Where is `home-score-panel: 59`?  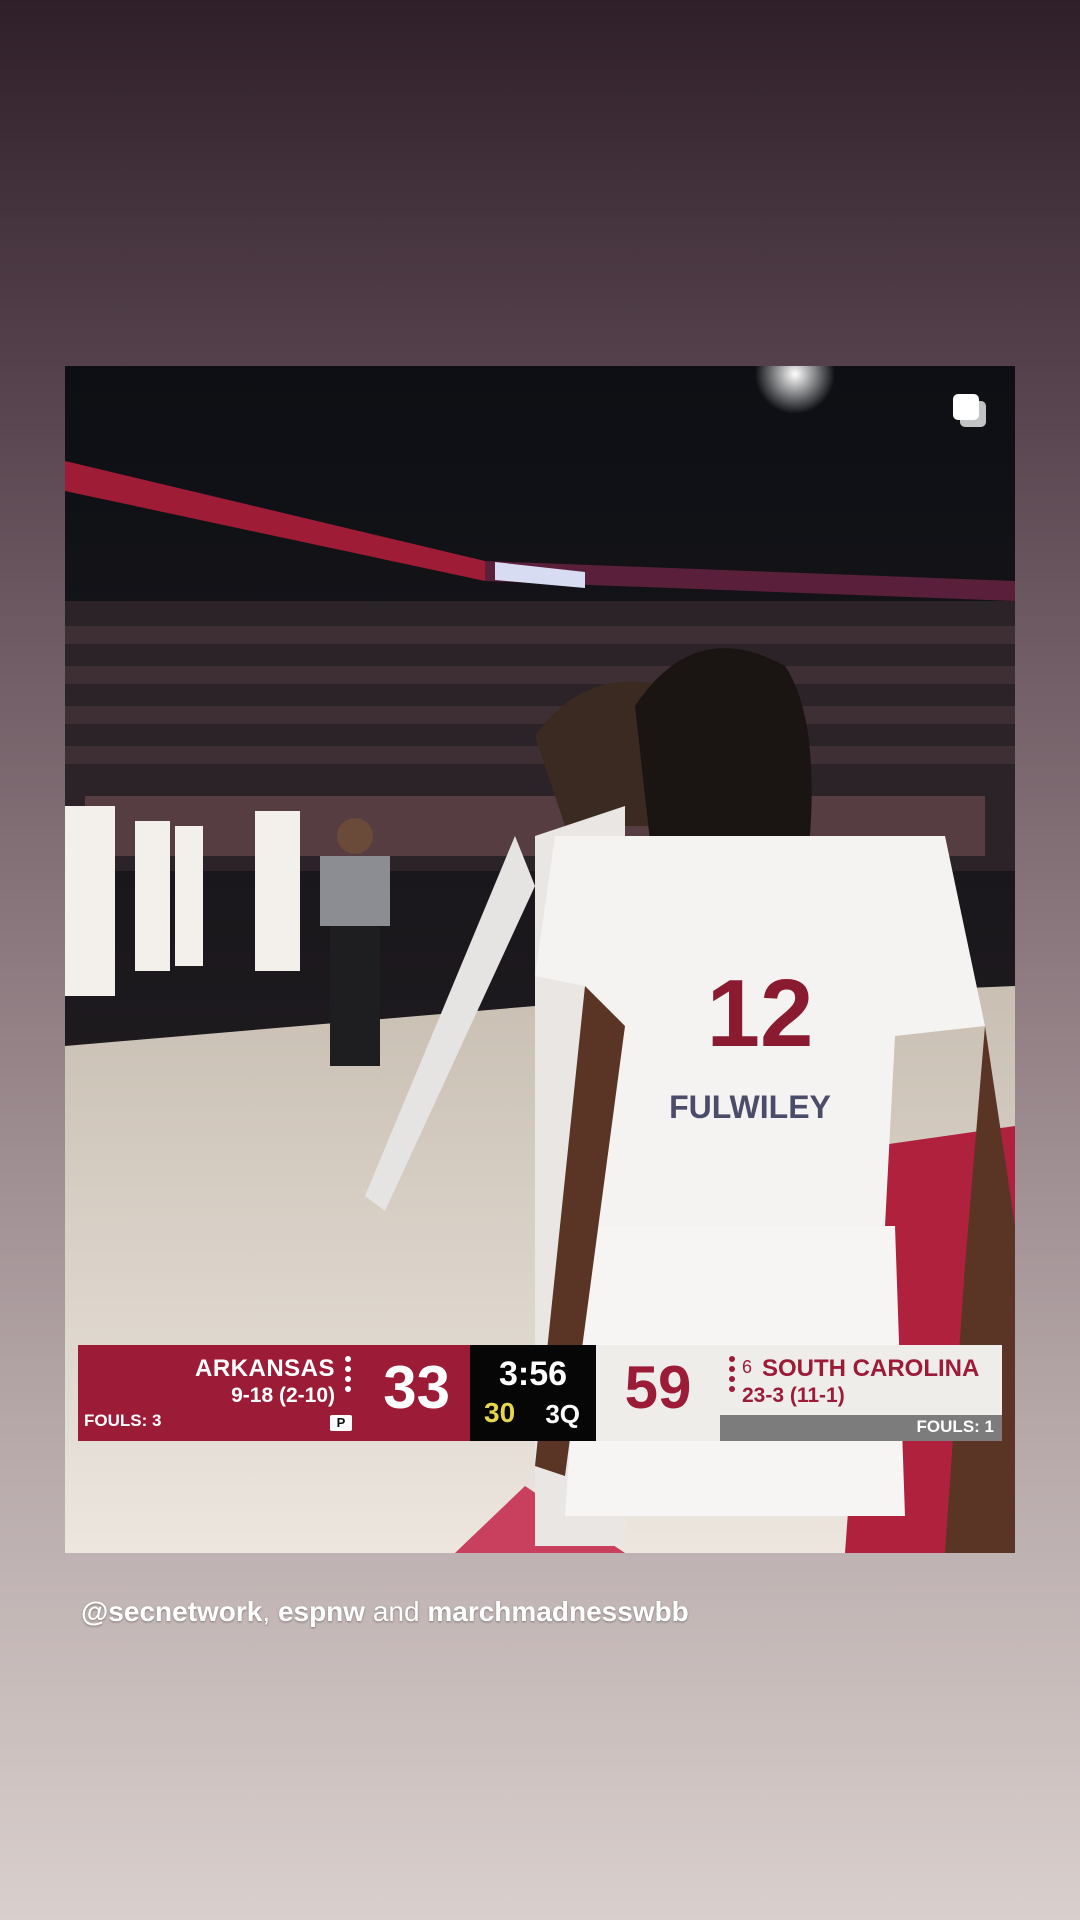 home-score-panel: 59 is located at coordinates (658, 1393).